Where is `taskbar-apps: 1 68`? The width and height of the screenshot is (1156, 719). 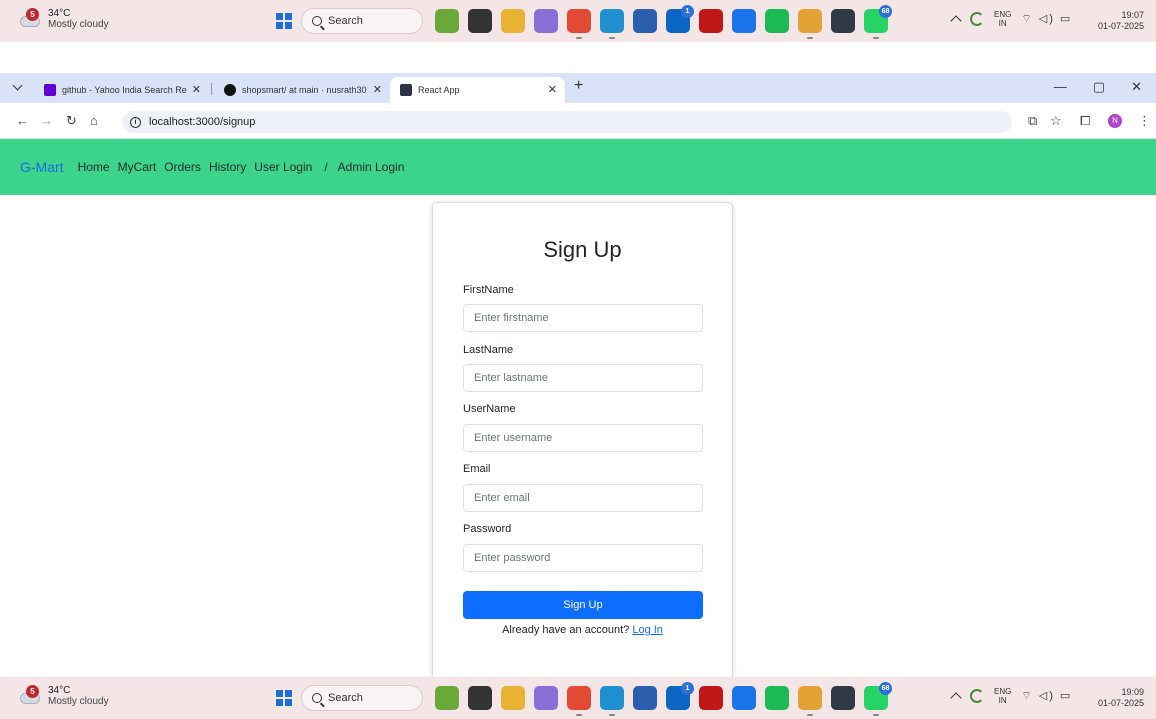
taskbar-apps: 1 68 is located at coordinates (663, 22).